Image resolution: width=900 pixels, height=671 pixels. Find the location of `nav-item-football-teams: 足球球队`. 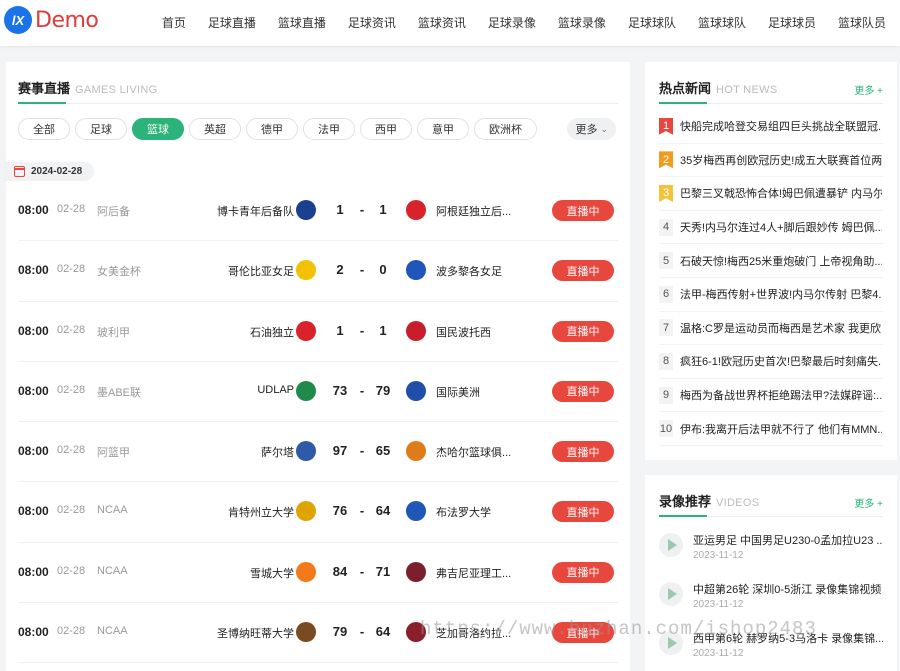

nav-item-football-teams: 足球球队 is located at coordinates (652, 22).